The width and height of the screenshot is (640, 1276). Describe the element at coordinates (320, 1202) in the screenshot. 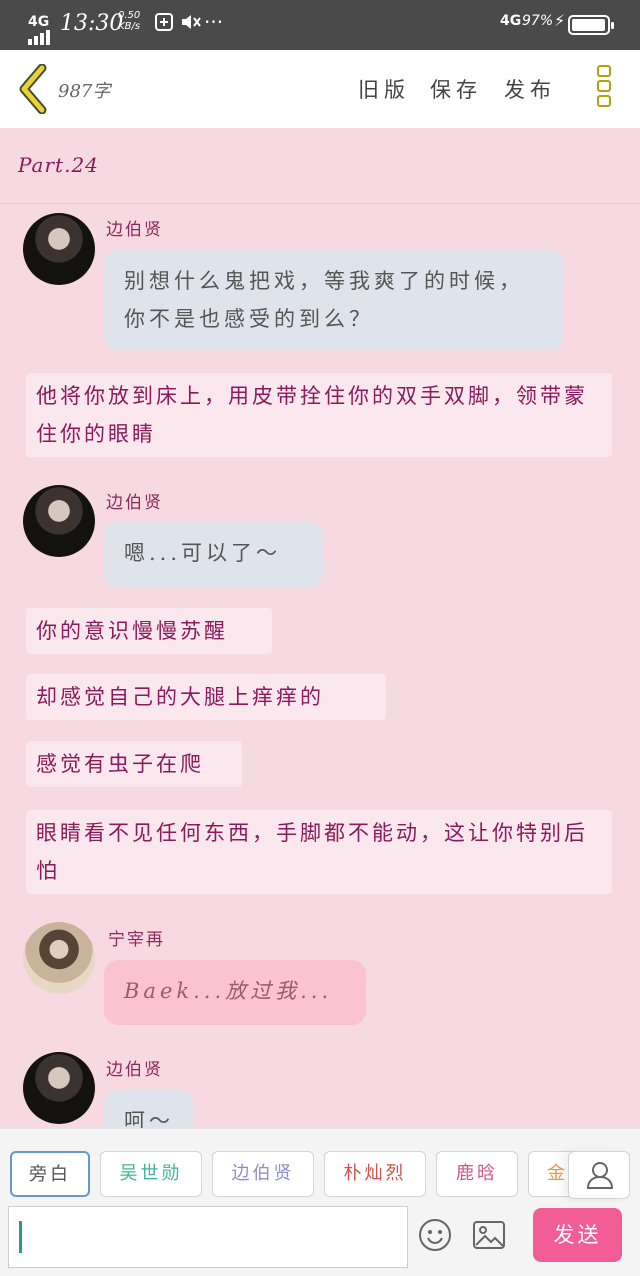

I see `composer-panel: 旁白 吴世勋 边伯贤 朴灿烈 鹿晗 金 发送` at that location.